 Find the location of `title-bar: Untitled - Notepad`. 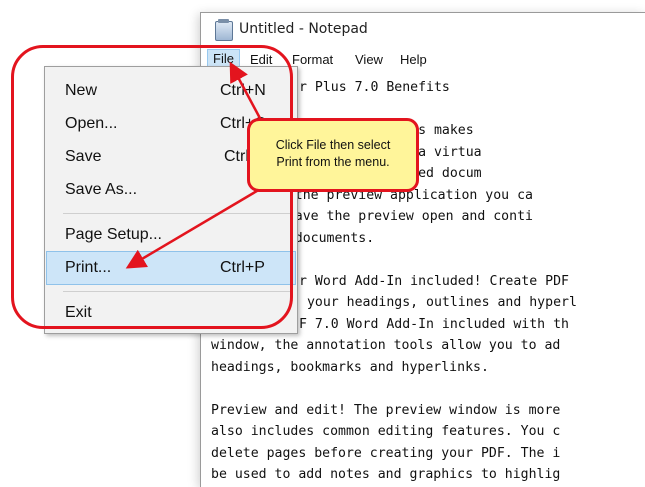

title-bar: Untitled - Notepad is located at coordinates (423, 30).